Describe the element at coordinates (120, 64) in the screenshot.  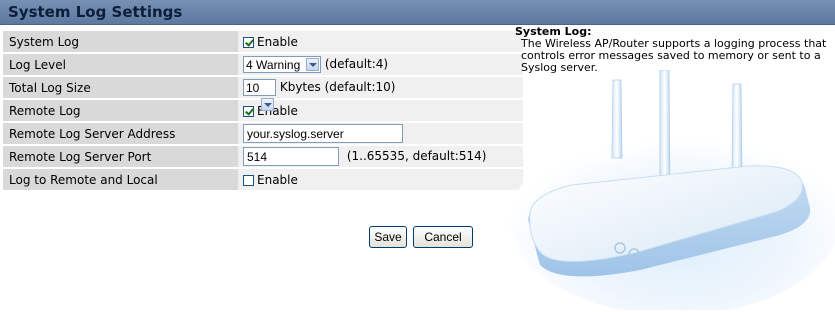
I see `log-level-label: Log Level` at that location.